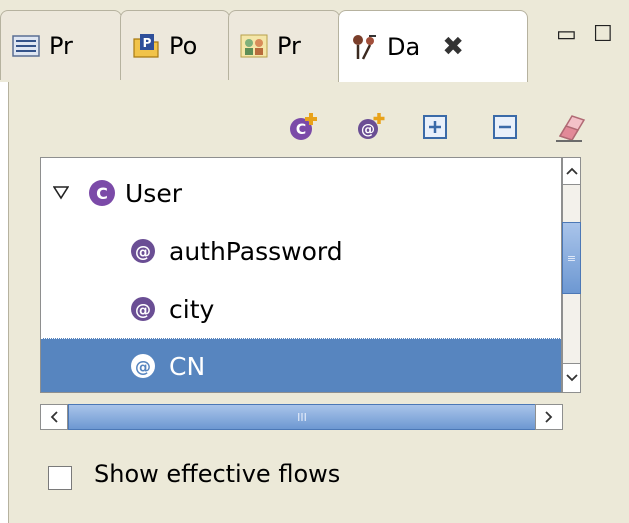 This screenshot has height=523, width=629. I want to click on data-model-icon, so click(364, 47).